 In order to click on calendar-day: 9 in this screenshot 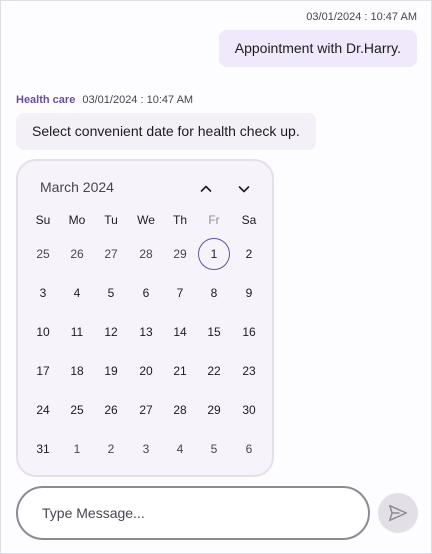, I will do `click(249, 293)`.